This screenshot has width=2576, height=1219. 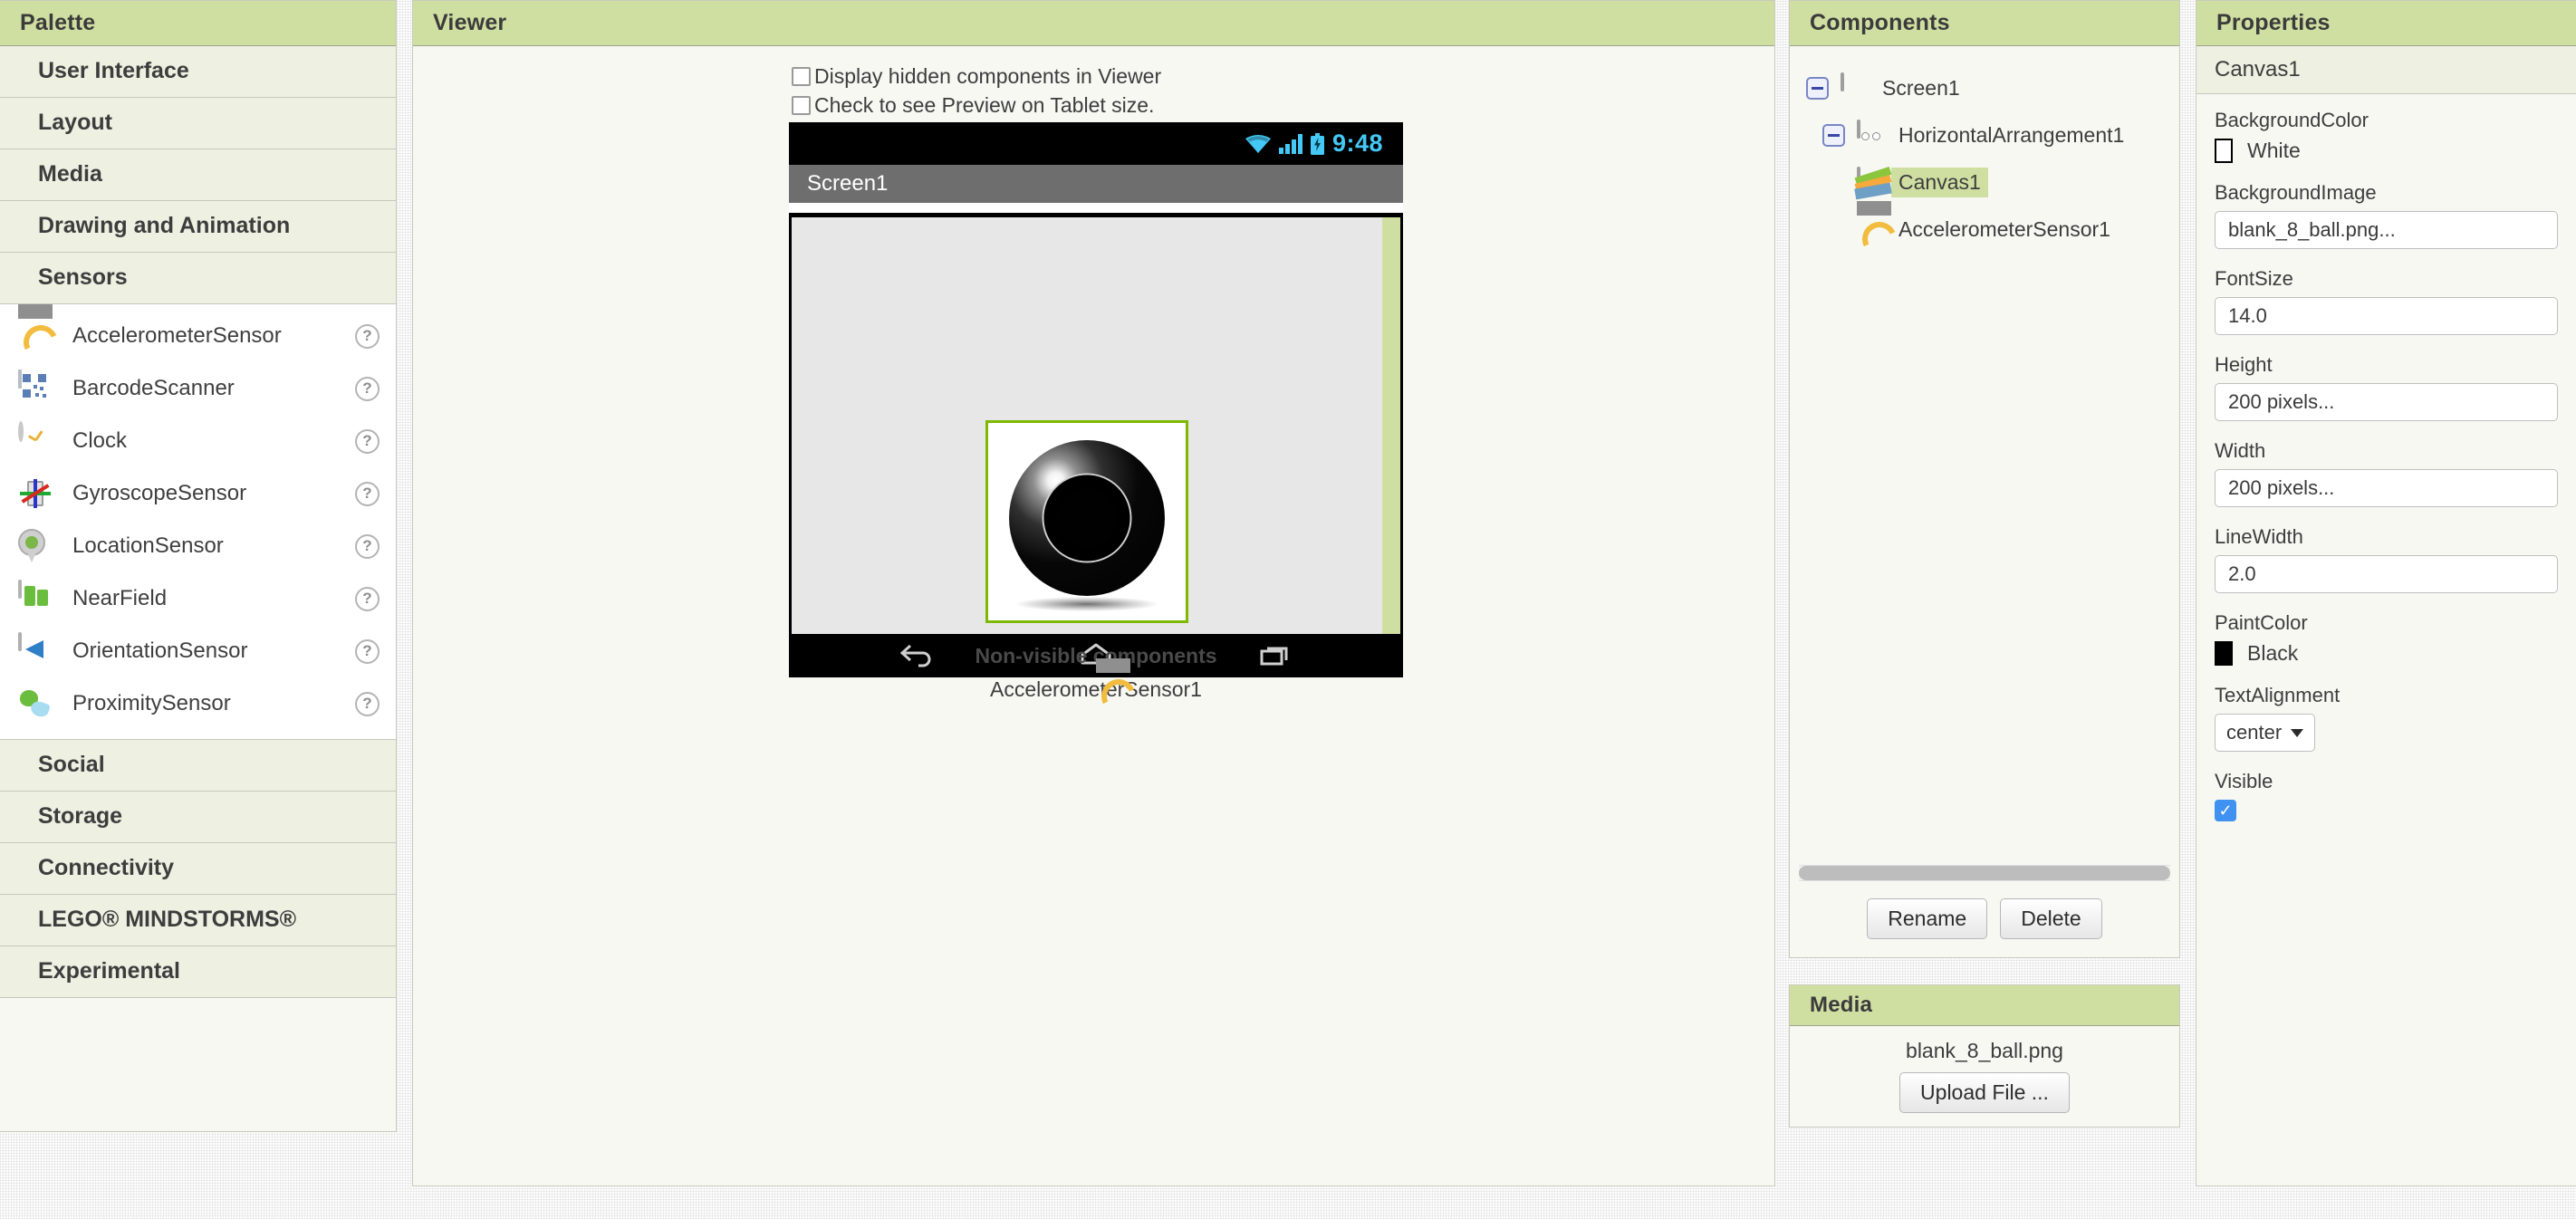 I want to click on orientation-icon, so click(x=35, y=650).